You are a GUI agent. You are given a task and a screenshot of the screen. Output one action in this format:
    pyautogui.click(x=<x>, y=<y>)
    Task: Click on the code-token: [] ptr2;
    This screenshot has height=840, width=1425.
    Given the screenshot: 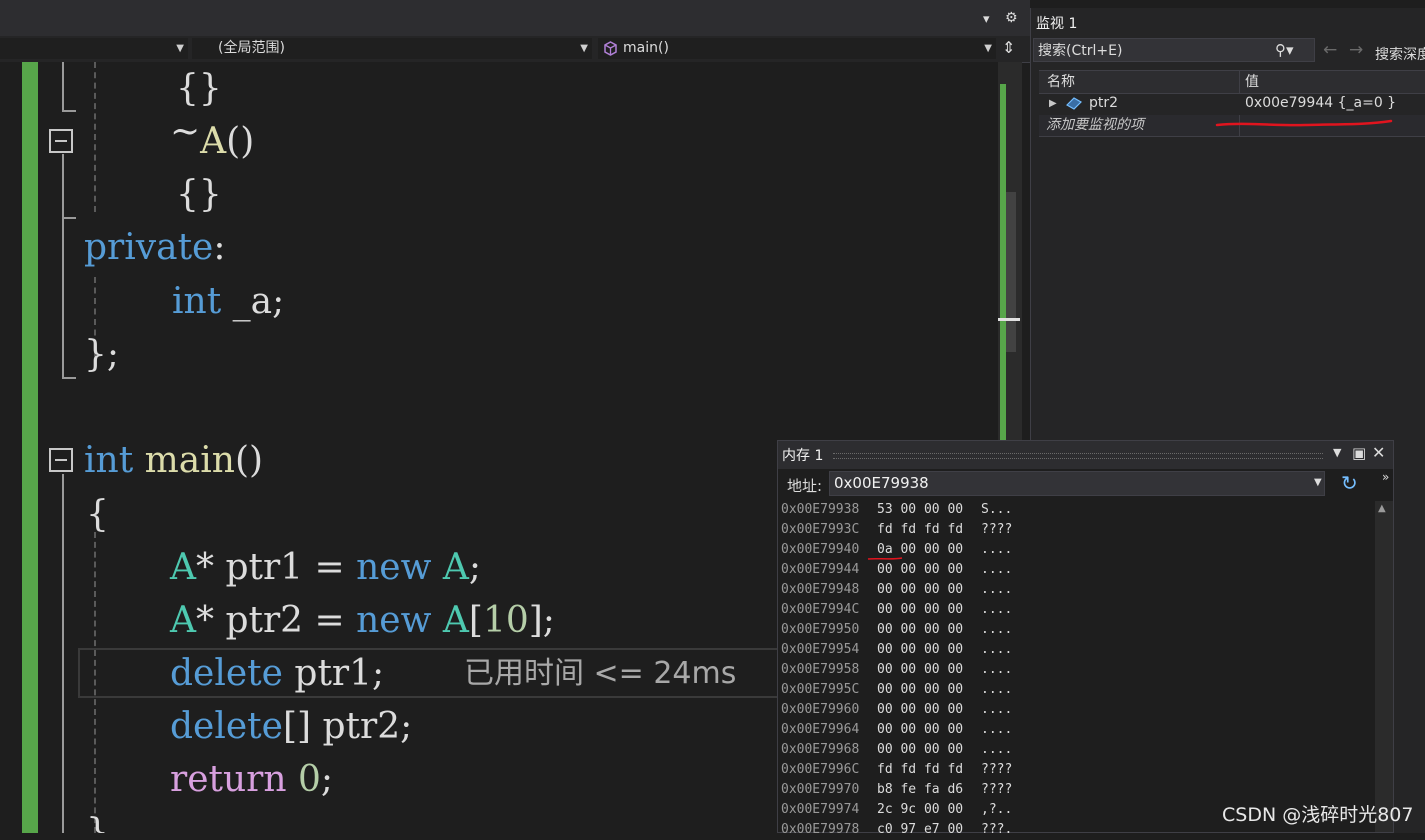 What is the action you would take?
    pyautogui.click(x=347, y=726)
    